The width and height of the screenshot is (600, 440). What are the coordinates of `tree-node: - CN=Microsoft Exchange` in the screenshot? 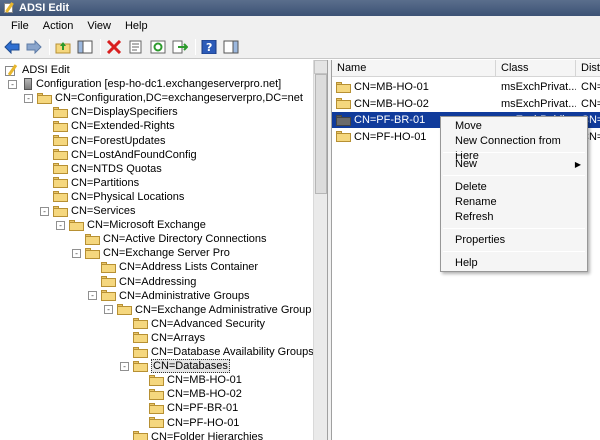 It's located at (131, 225).